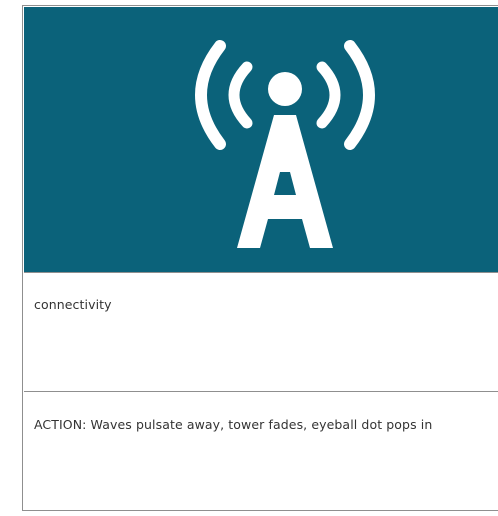 This screenshot has width=498, height=516. What do you see at coordinates (73, 304) in the screenshot?
I see `label-text: connectivity` at bounding box center [73, 304].